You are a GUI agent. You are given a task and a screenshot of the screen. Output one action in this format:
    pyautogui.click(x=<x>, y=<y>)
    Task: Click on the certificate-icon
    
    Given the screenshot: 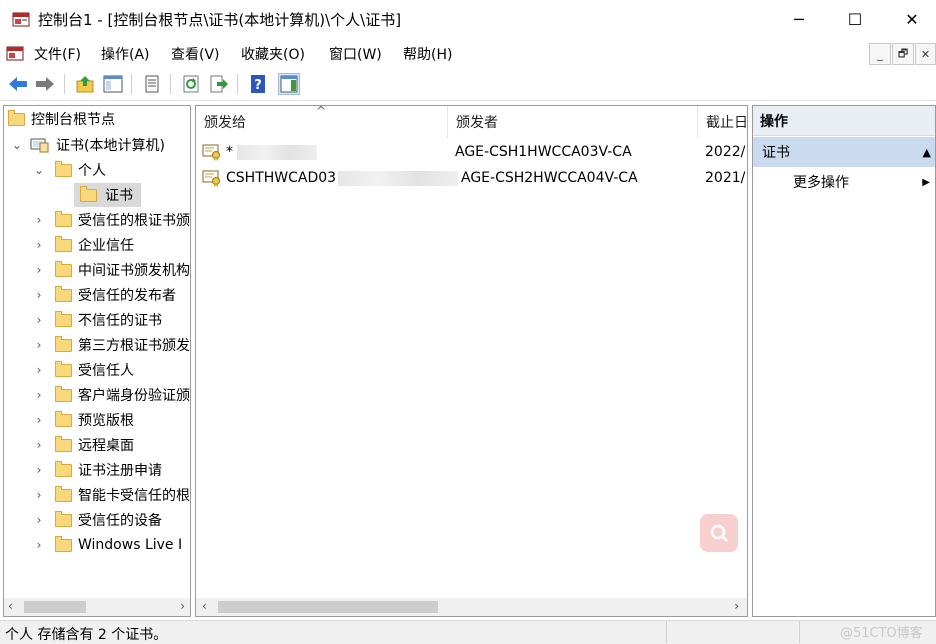 What is the action you would take?
    pyautogui.click(x=211, y=178)
    